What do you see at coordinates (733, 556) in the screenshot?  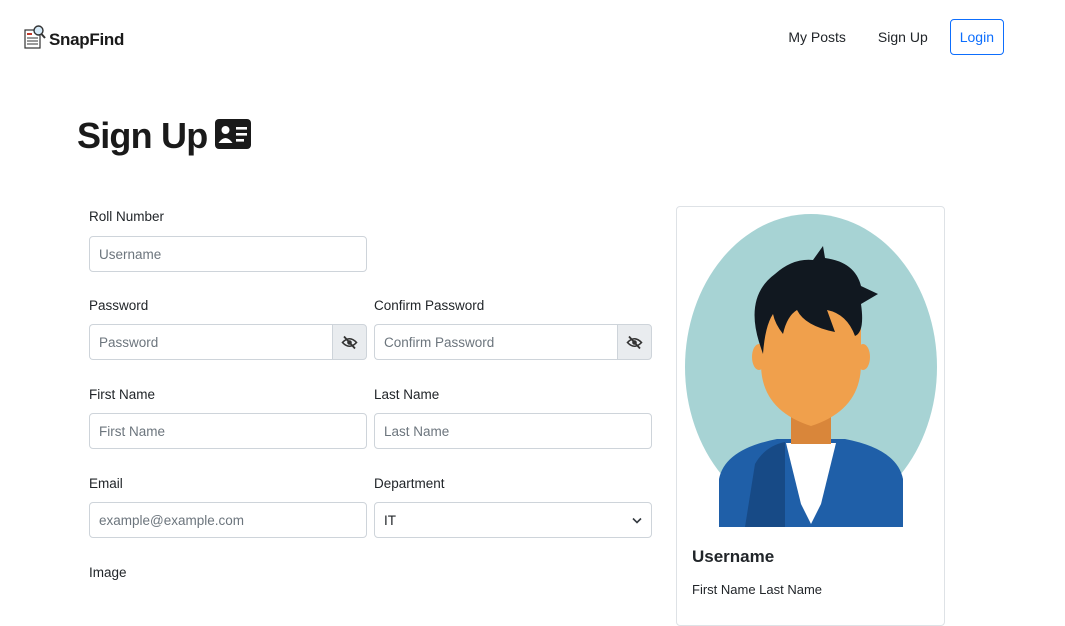 I see `card-username: Username` at bounding box center [733, 556].